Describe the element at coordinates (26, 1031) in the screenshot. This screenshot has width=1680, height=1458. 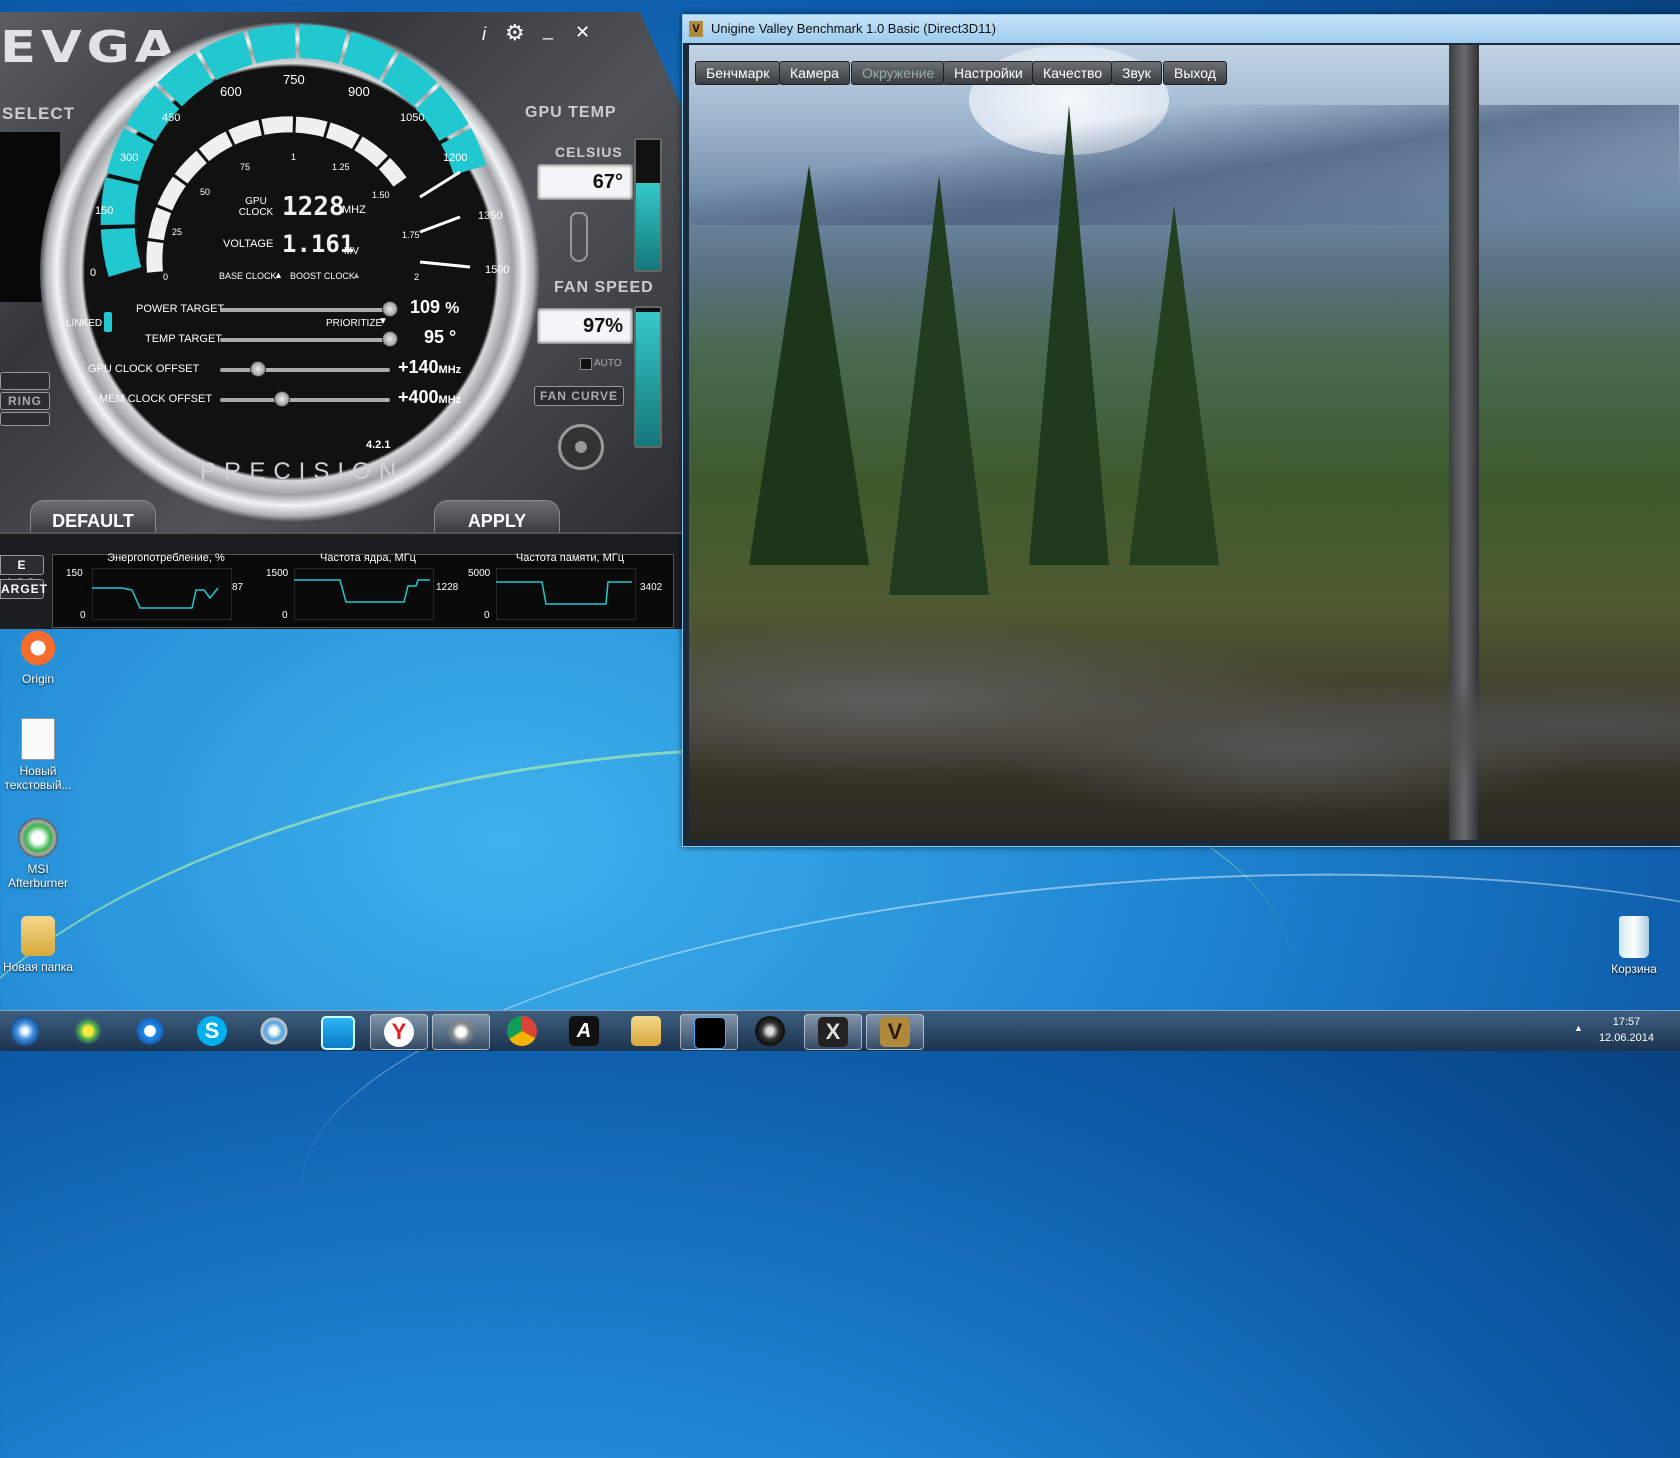
I see `start-button` at that location.